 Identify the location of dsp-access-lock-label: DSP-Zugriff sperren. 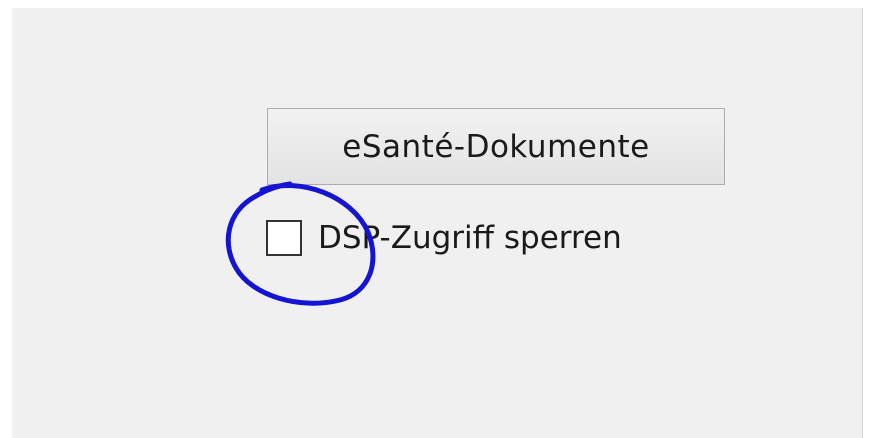
(470, 238).